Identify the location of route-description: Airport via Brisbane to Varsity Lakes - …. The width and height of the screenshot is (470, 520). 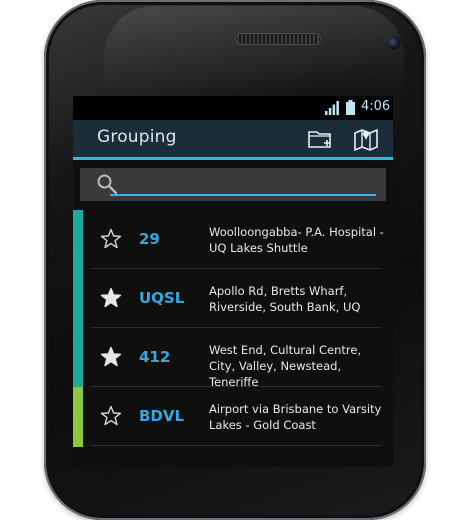
(295, 417).